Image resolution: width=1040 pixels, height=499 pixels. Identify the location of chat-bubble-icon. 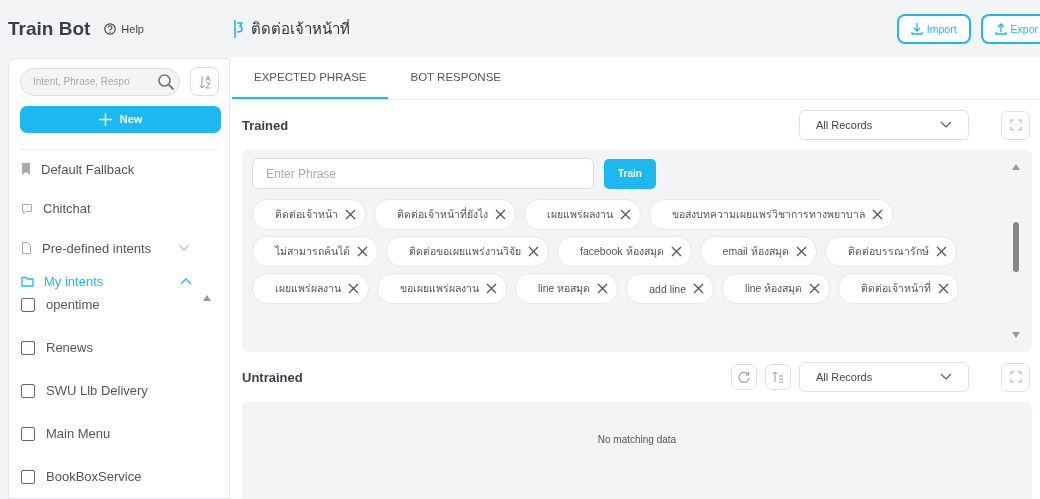
(27, 208).